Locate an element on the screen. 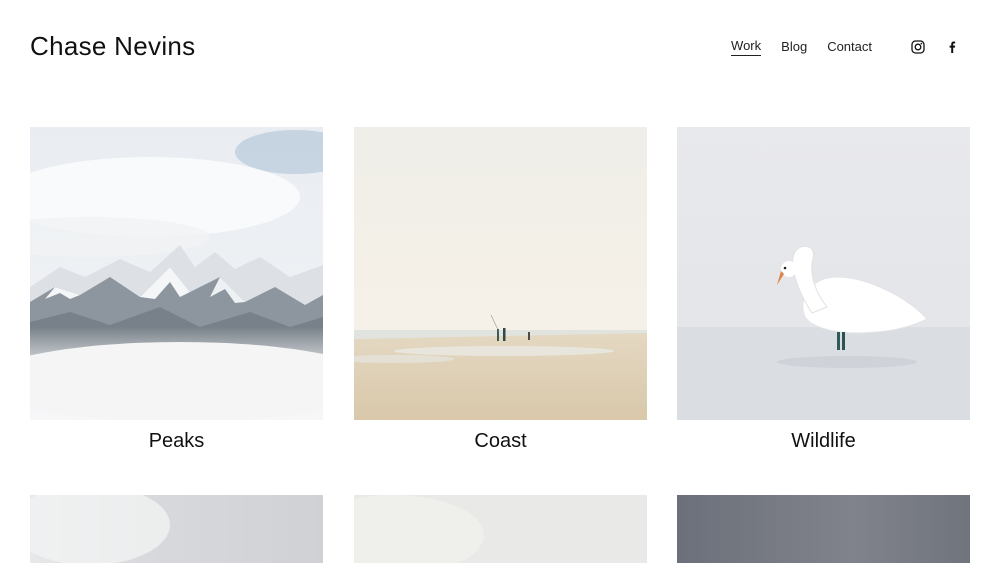 Image resolution: width=1000 pixels, height=563 pixels. facebook-icon is located at coordinates (952, 47).